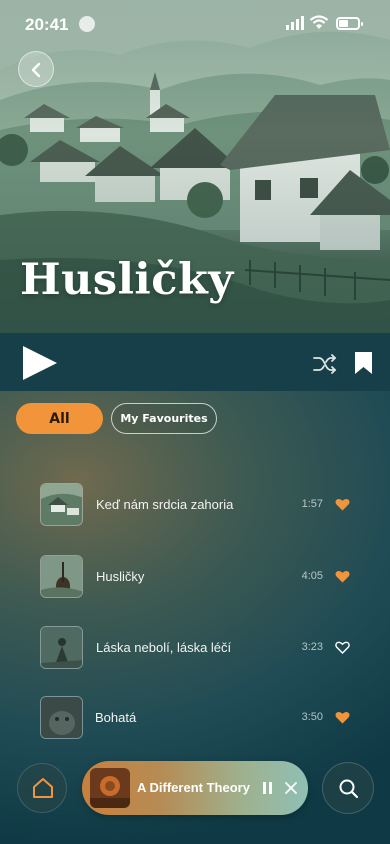 The height and width of the screenshot is (844, 390). I want to click on search-icon, so click(349, 789).